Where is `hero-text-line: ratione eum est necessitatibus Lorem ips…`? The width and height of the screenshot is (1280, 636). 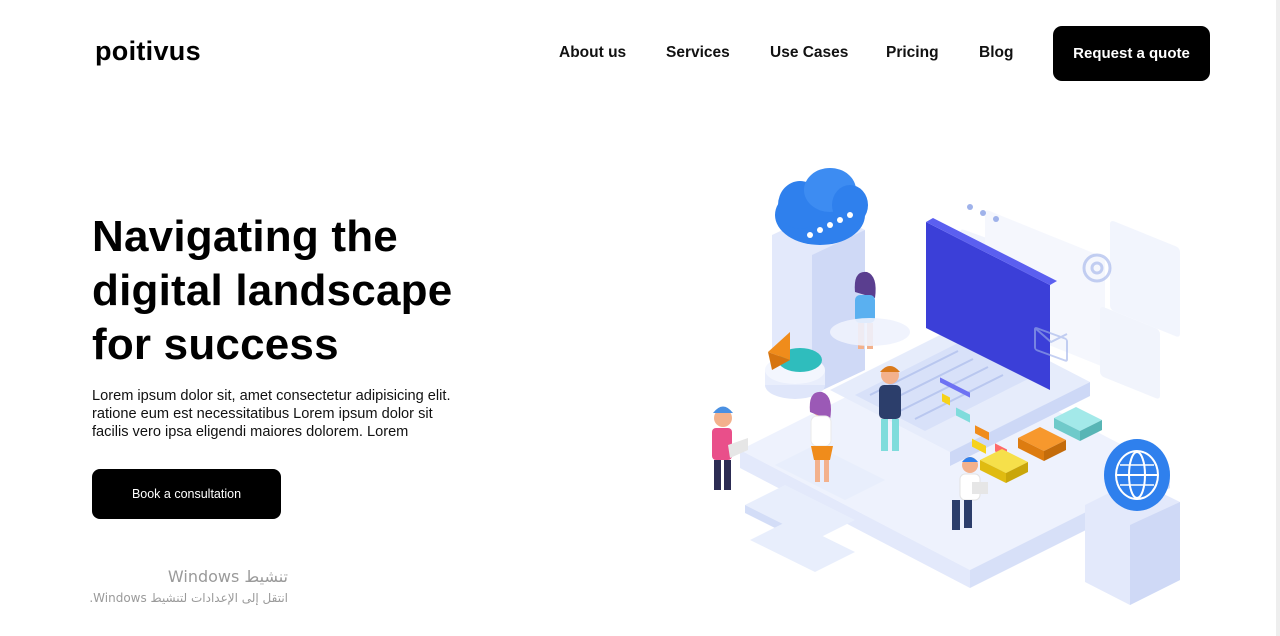 hero-text-line: ratione eum est necessitatibus Lorem ips… is located at coordinates (262, 414).